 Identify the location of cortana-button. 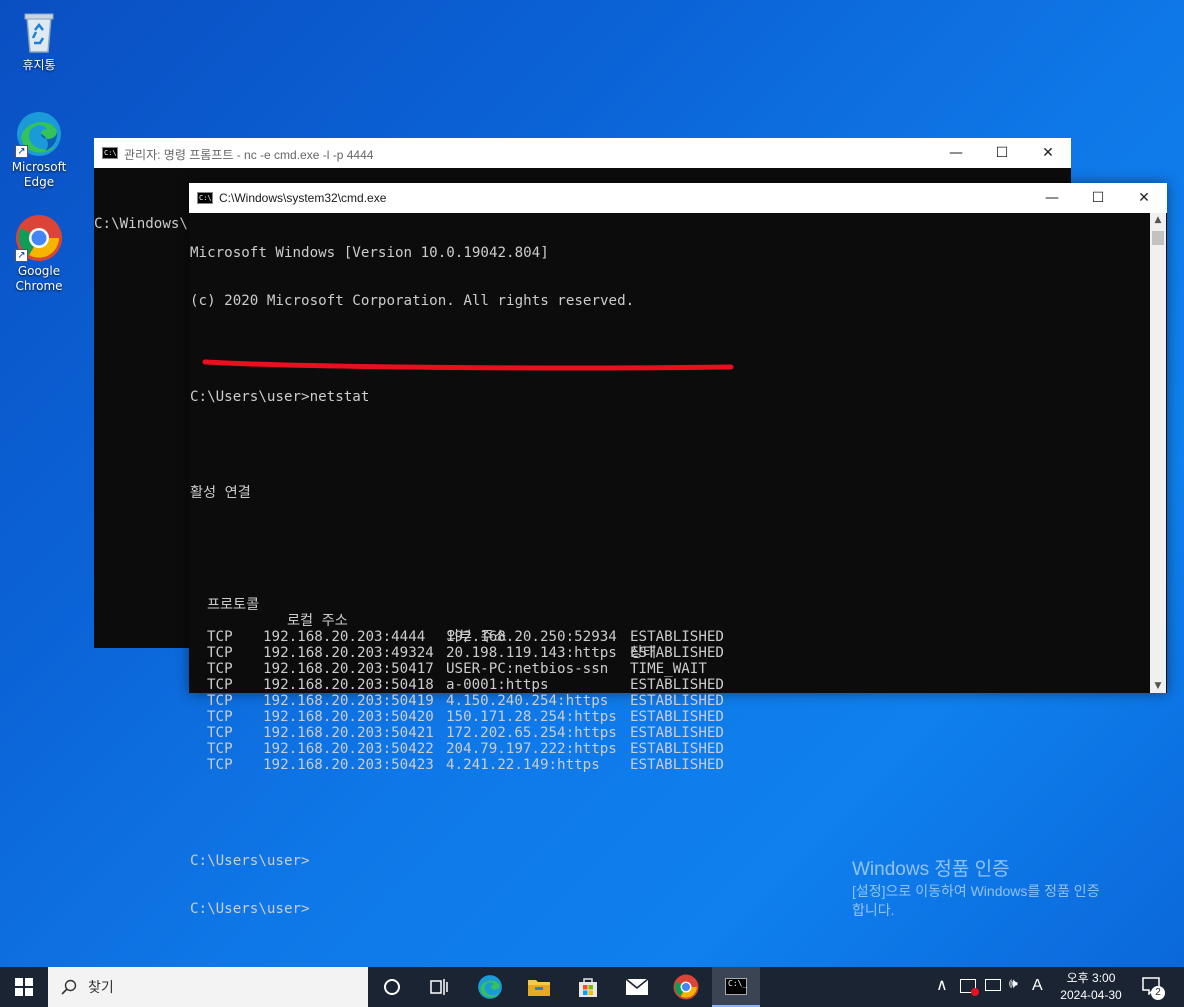
(392, 987).